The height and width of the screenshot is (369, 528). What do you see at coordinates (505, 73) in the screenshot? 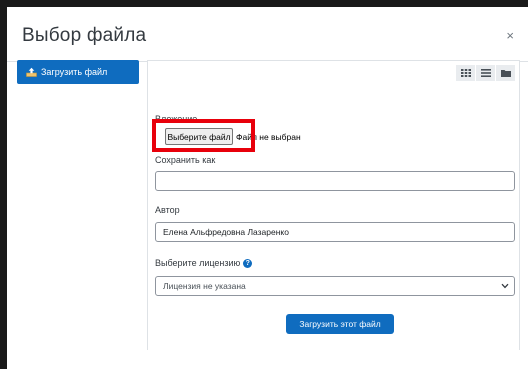
I see `folder-view-icon` at bounding box center [505, 73].